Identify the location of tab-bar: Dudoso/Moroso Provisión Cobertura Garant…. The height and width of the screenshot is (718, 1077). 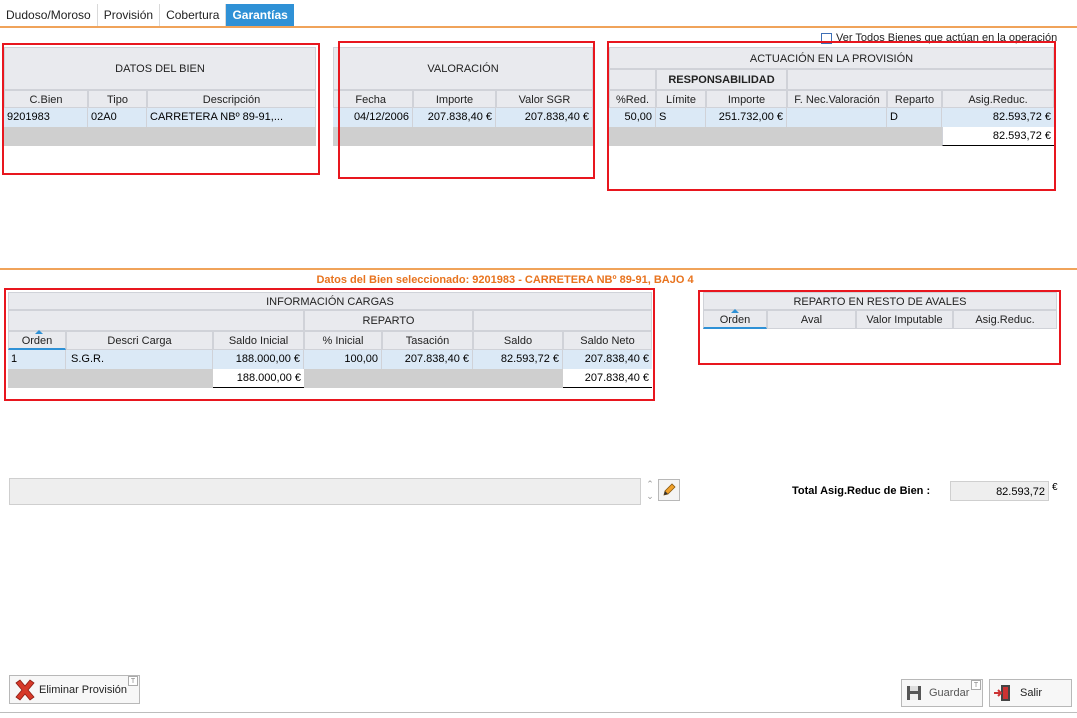
(147, 15).